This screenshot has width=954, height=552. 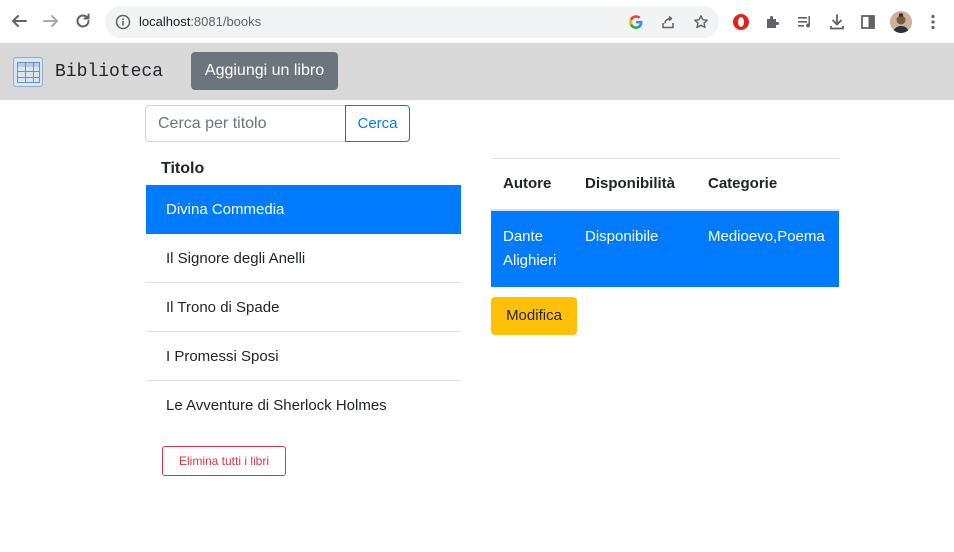 What do you see at coordinates (634, 184) in the screenshot?
I see `column-header-disponibilita: Disponibilità` at bounding box center [634, 184].